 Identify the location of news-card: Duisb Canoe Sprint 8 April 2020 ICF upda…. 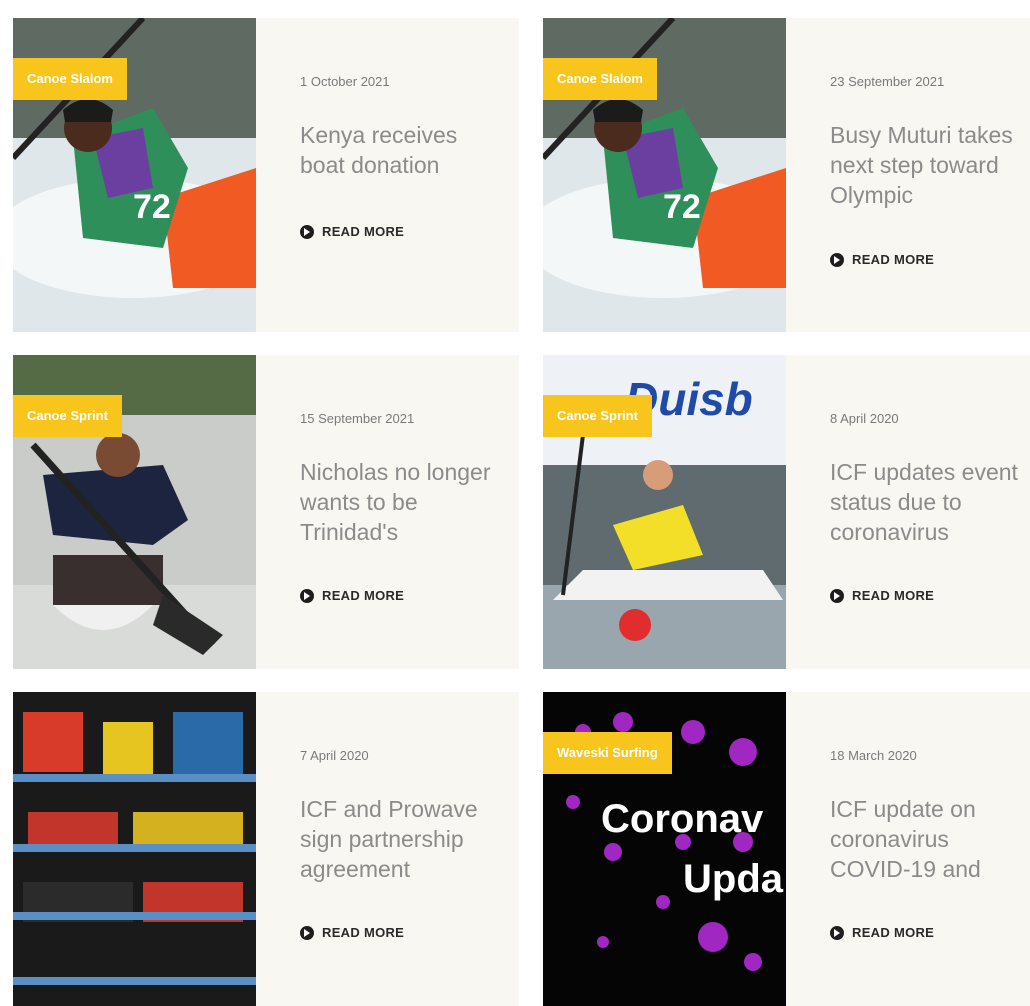
(786, 512).